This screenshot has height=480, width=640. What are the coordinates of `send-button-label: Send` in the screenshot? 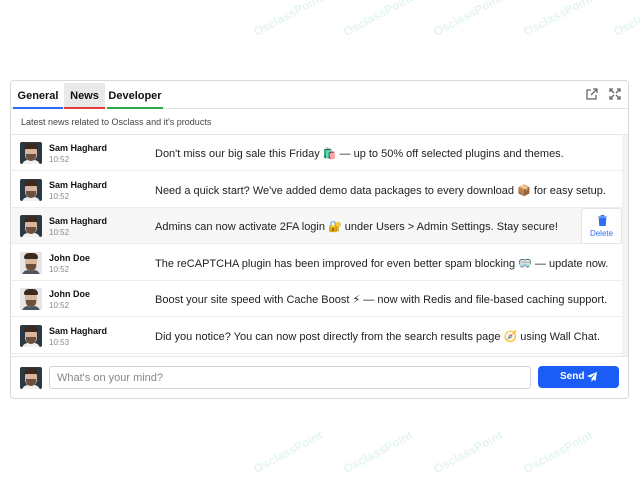 It's located at (572, 376).